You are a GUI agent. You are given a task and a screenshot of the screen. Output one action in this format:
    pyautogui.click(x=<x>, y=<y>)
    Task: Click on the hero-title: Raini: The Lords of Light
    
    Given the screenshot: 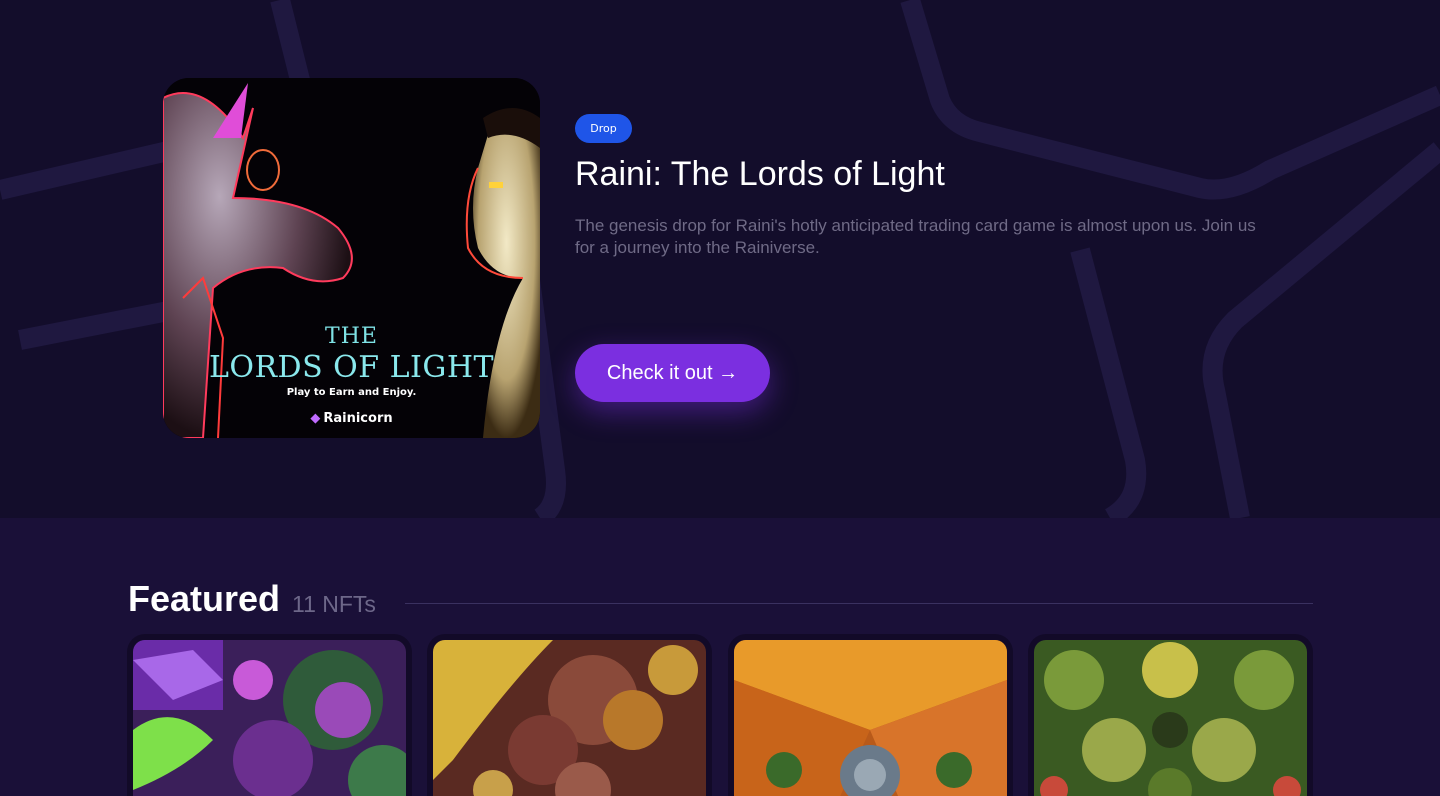 What is the action you would take?
    pyautogui.click(x=760, y=174)
    